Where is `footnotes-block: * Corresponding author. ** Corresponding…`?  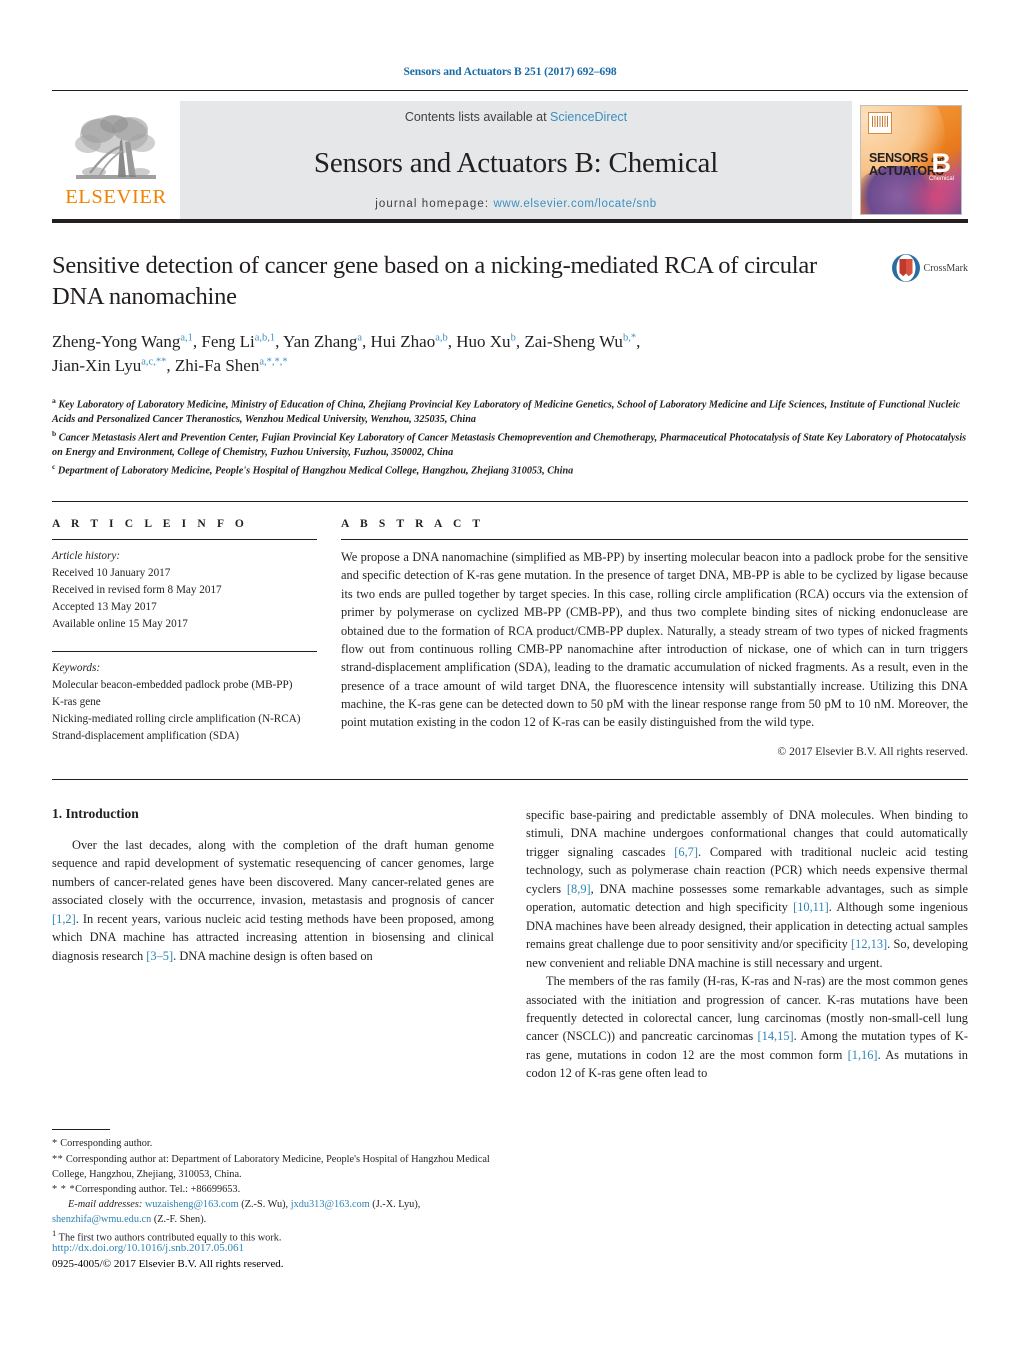
footnotes-block: * Corresponding author. ** Corresponding… is located at coordinates (273, 1187).